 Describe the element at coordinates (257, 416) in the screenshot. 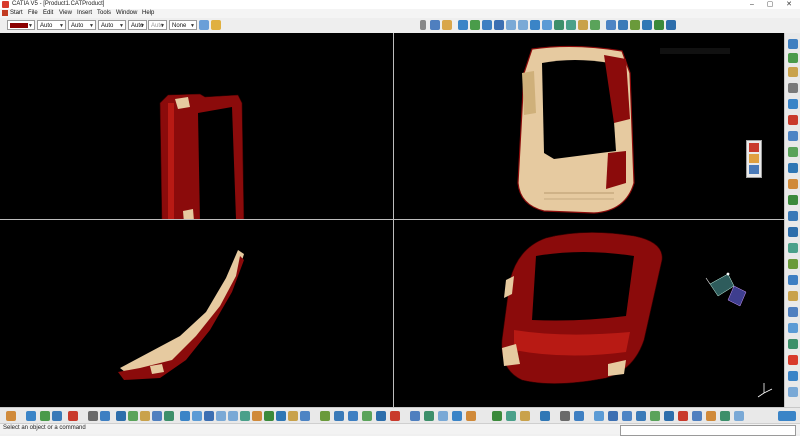

I see `quick-view-icon` at that location.